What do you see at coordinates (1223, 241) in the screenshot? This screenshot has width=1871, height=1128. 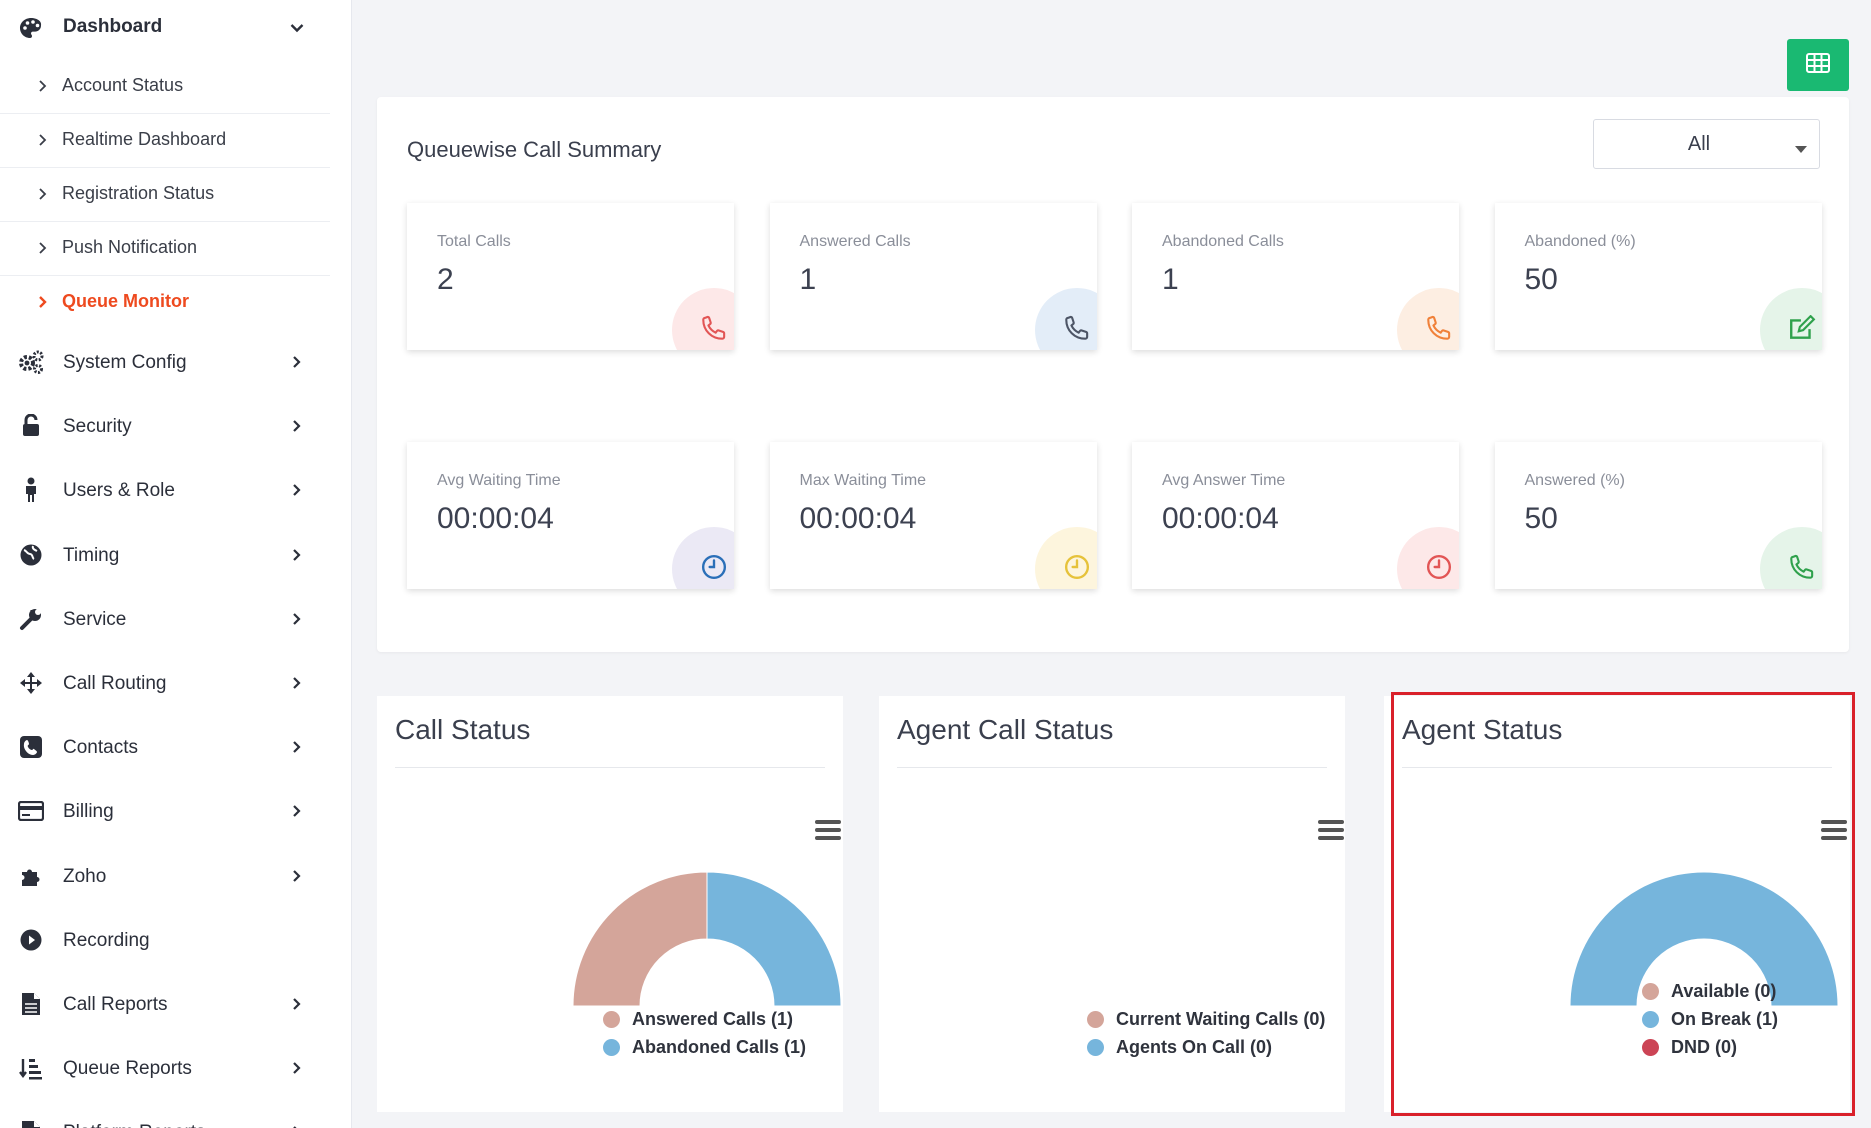 I see `stat-label: Abandoned Calls` at bounding box center [1223, 241].